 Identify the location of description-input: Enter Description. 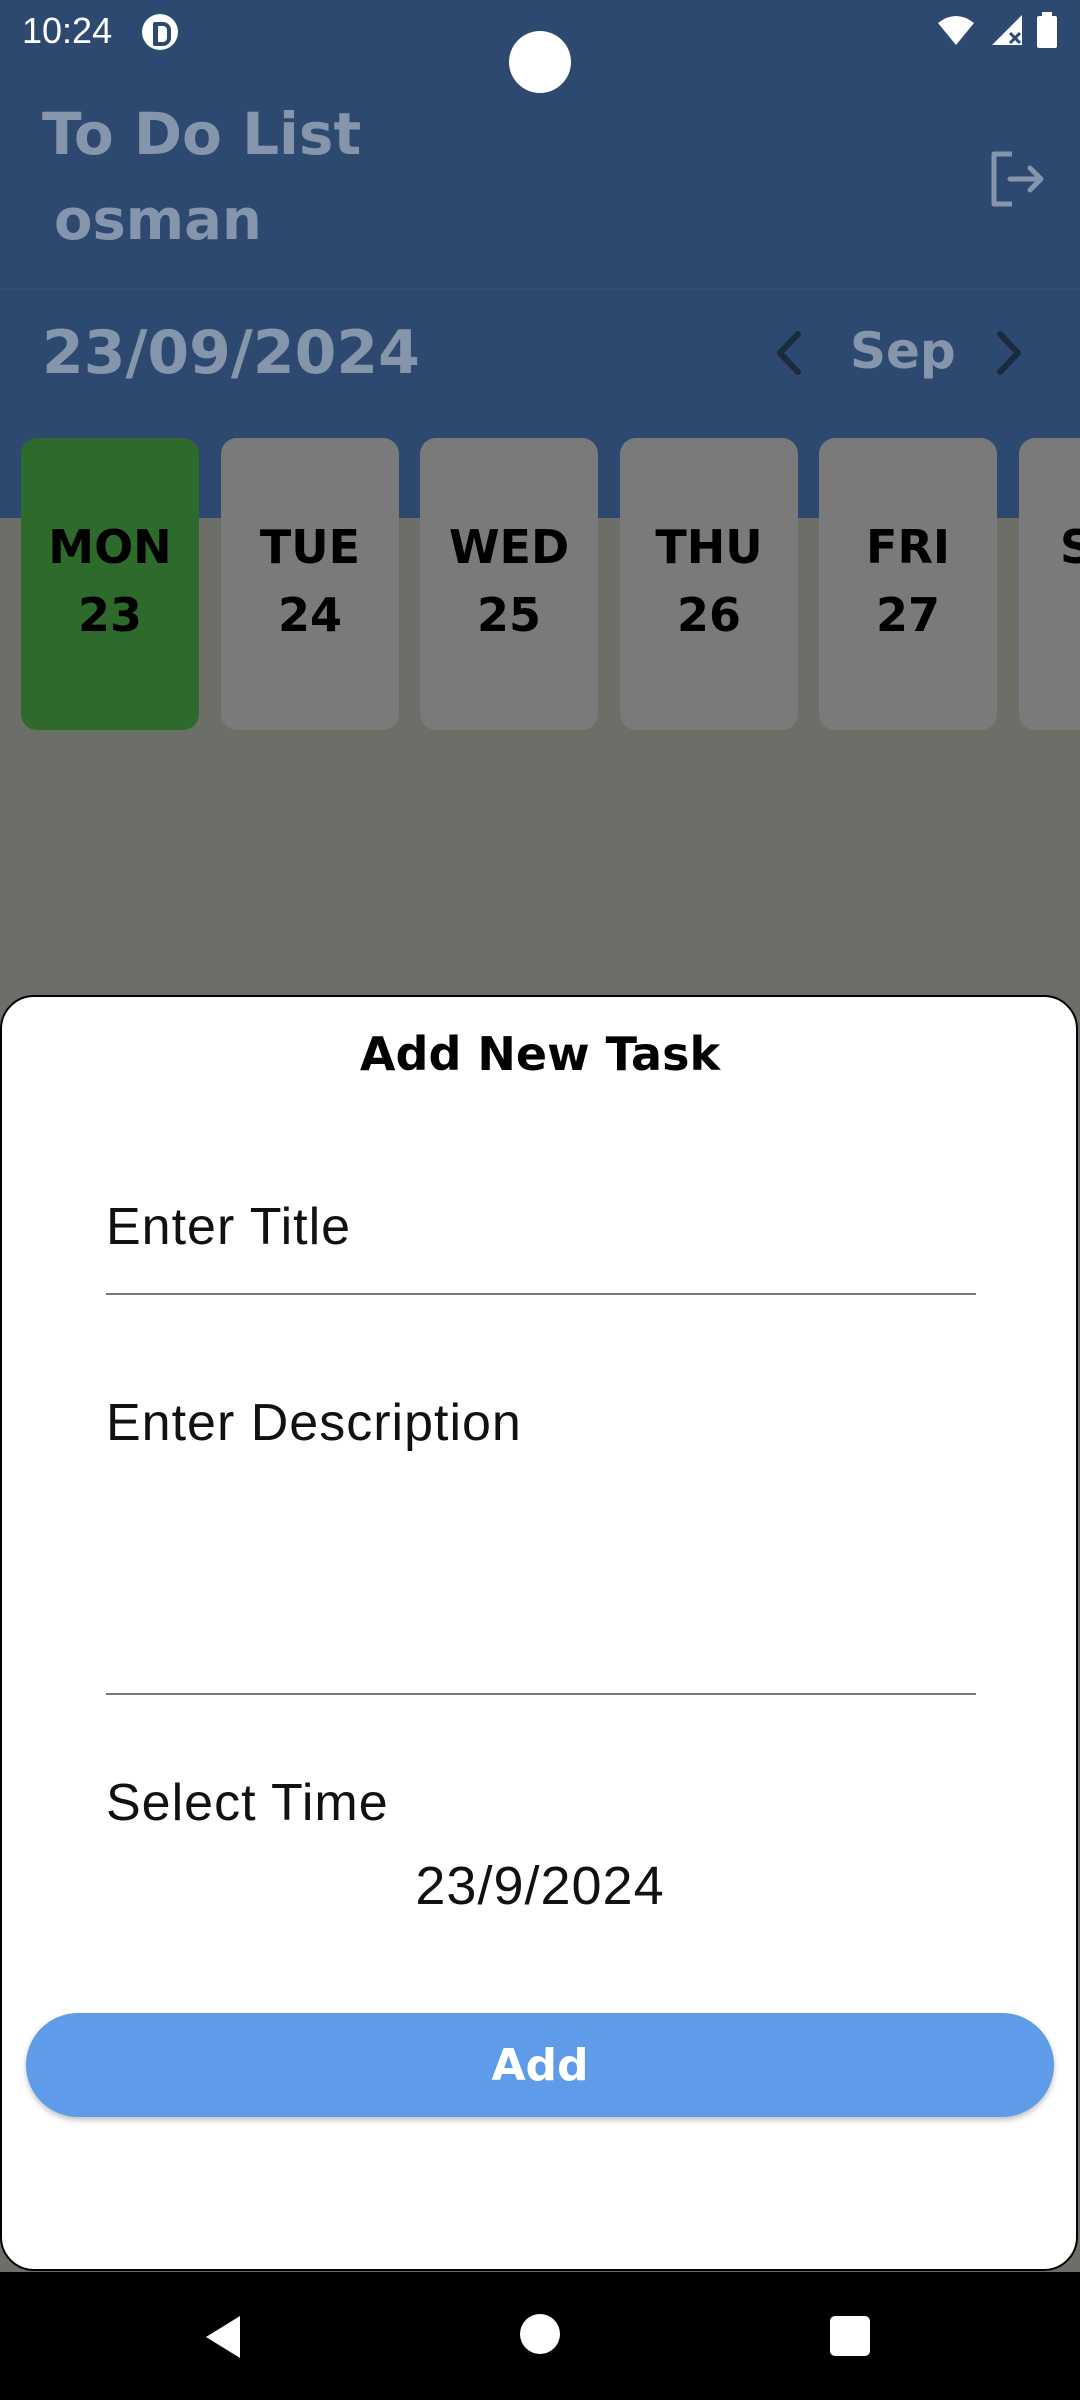
(314, 1423).